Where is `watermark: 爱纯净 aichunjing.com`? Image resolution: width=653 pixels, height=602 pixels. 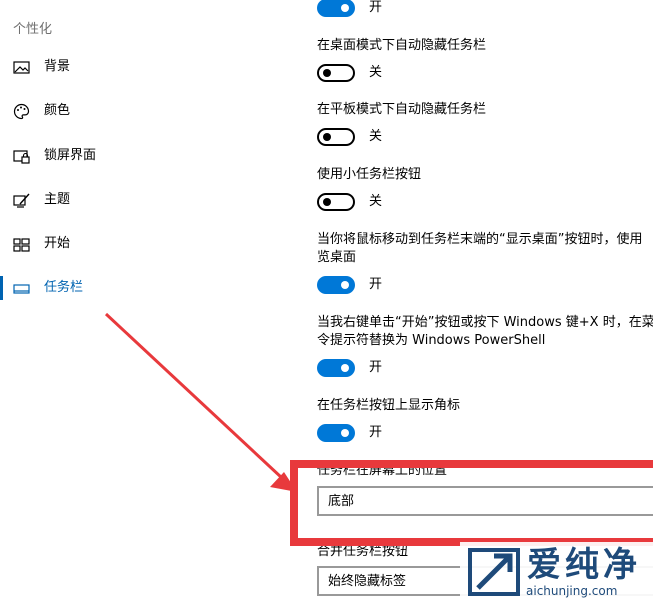
watermark: 爱纯净 aichunjing.com is located at coordinates (556, 572).